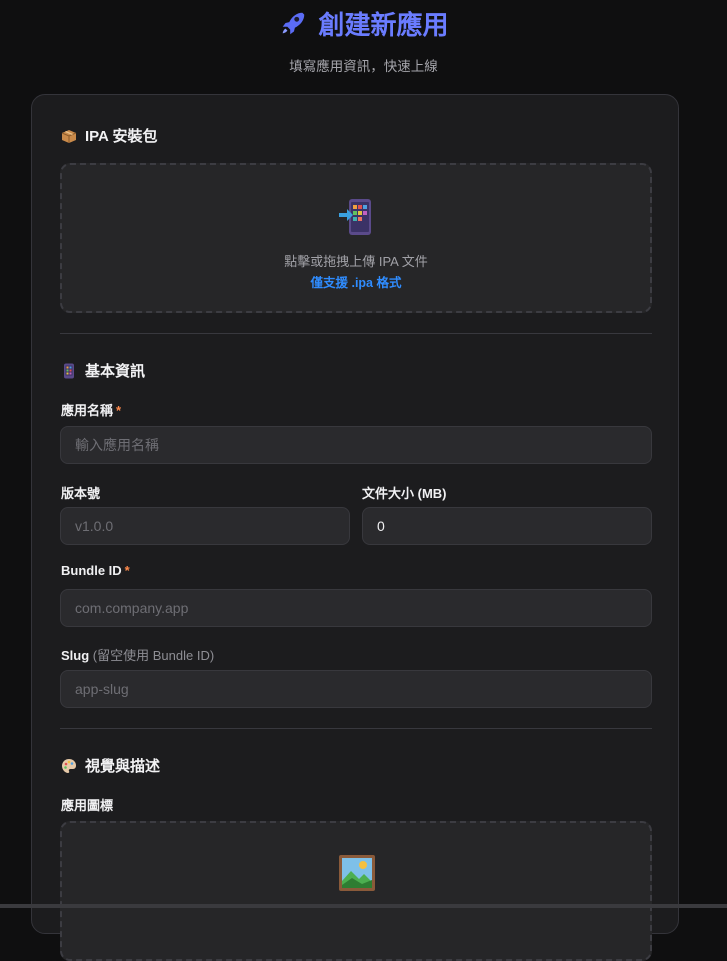  What do you see at coordinates (355, 217) in the screenshot?
I see `app-import-icon` at bounding box center [355, 217].